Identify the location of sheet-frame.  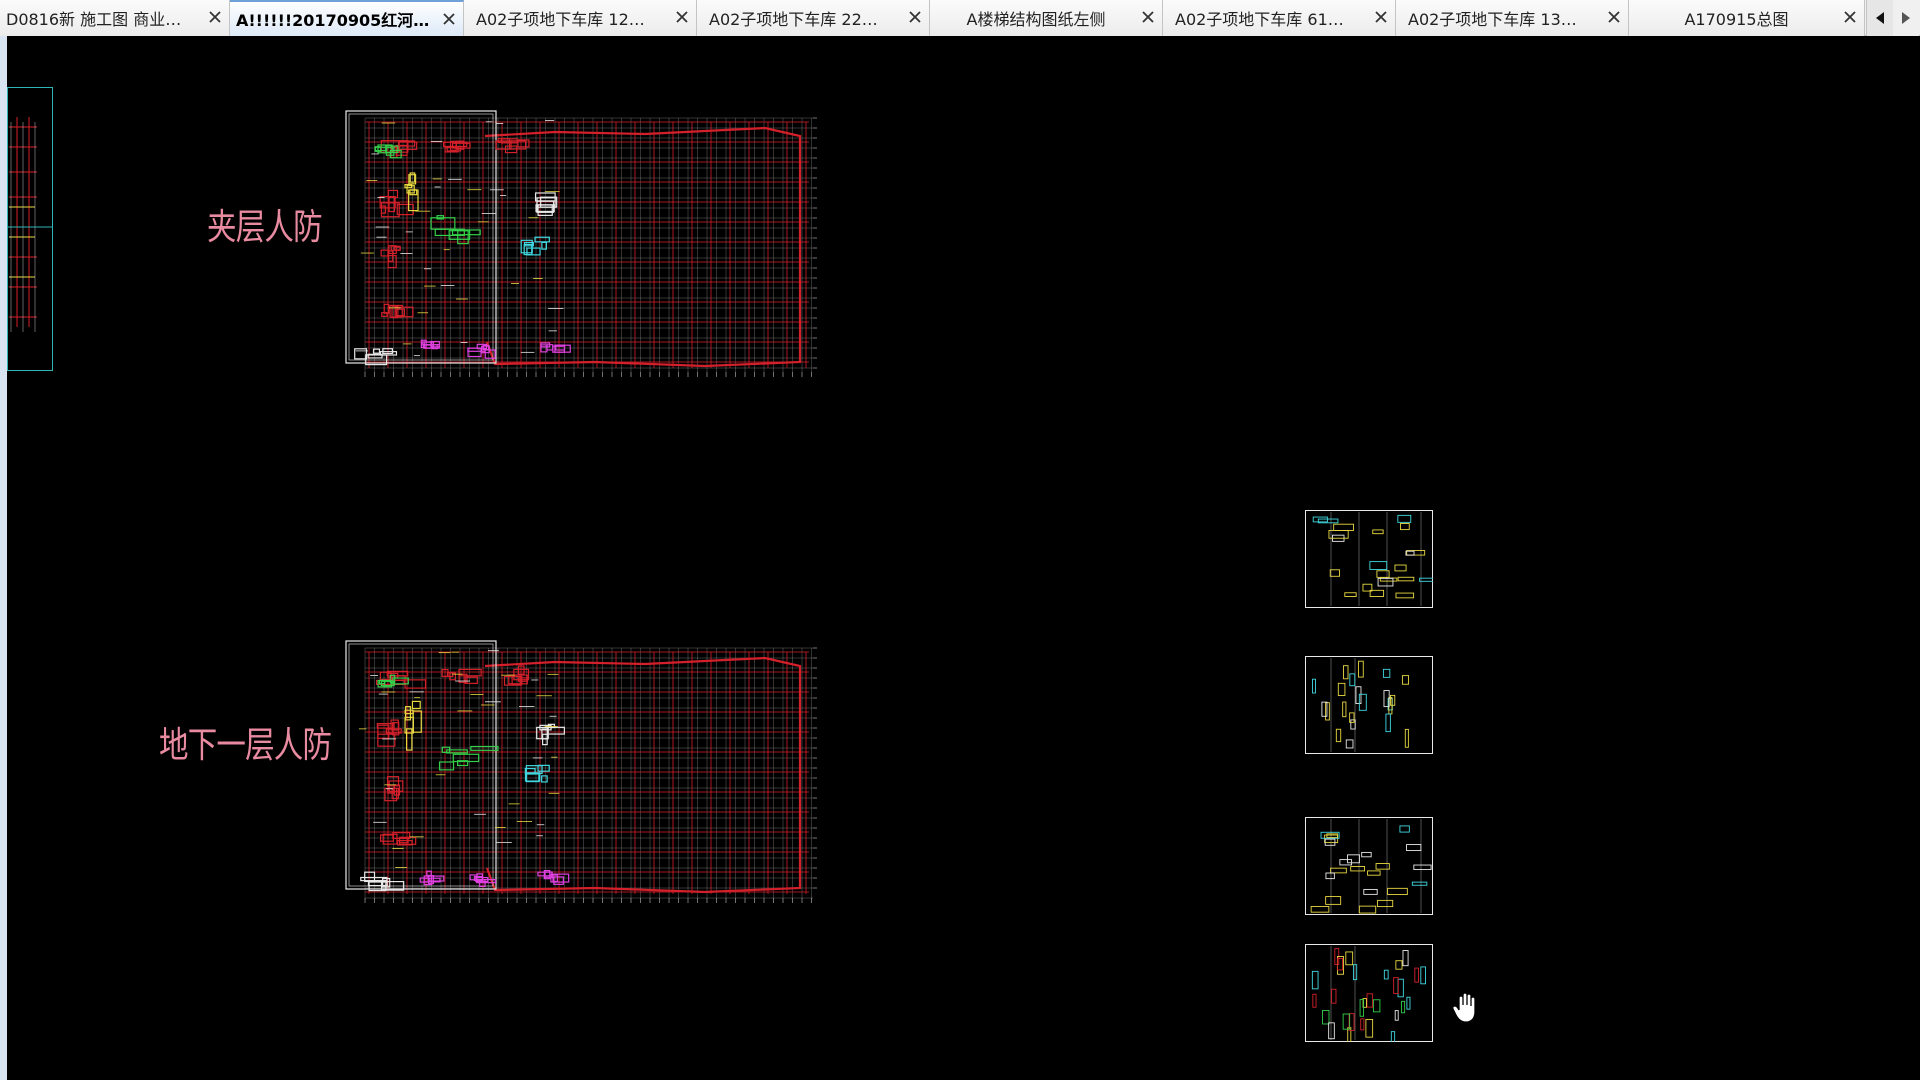
(421, 237).